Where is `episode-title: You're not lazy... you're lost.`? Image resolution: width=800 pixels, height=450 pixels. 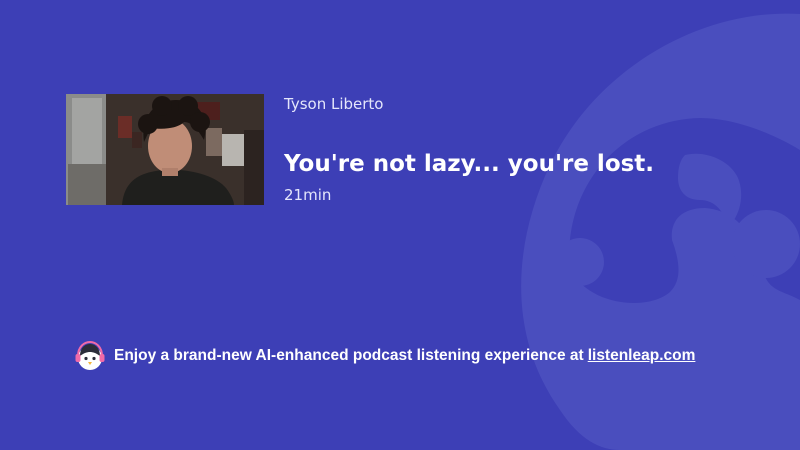 episode-title: You're not lazy... you're lost. is located at coordinates (469, 164).